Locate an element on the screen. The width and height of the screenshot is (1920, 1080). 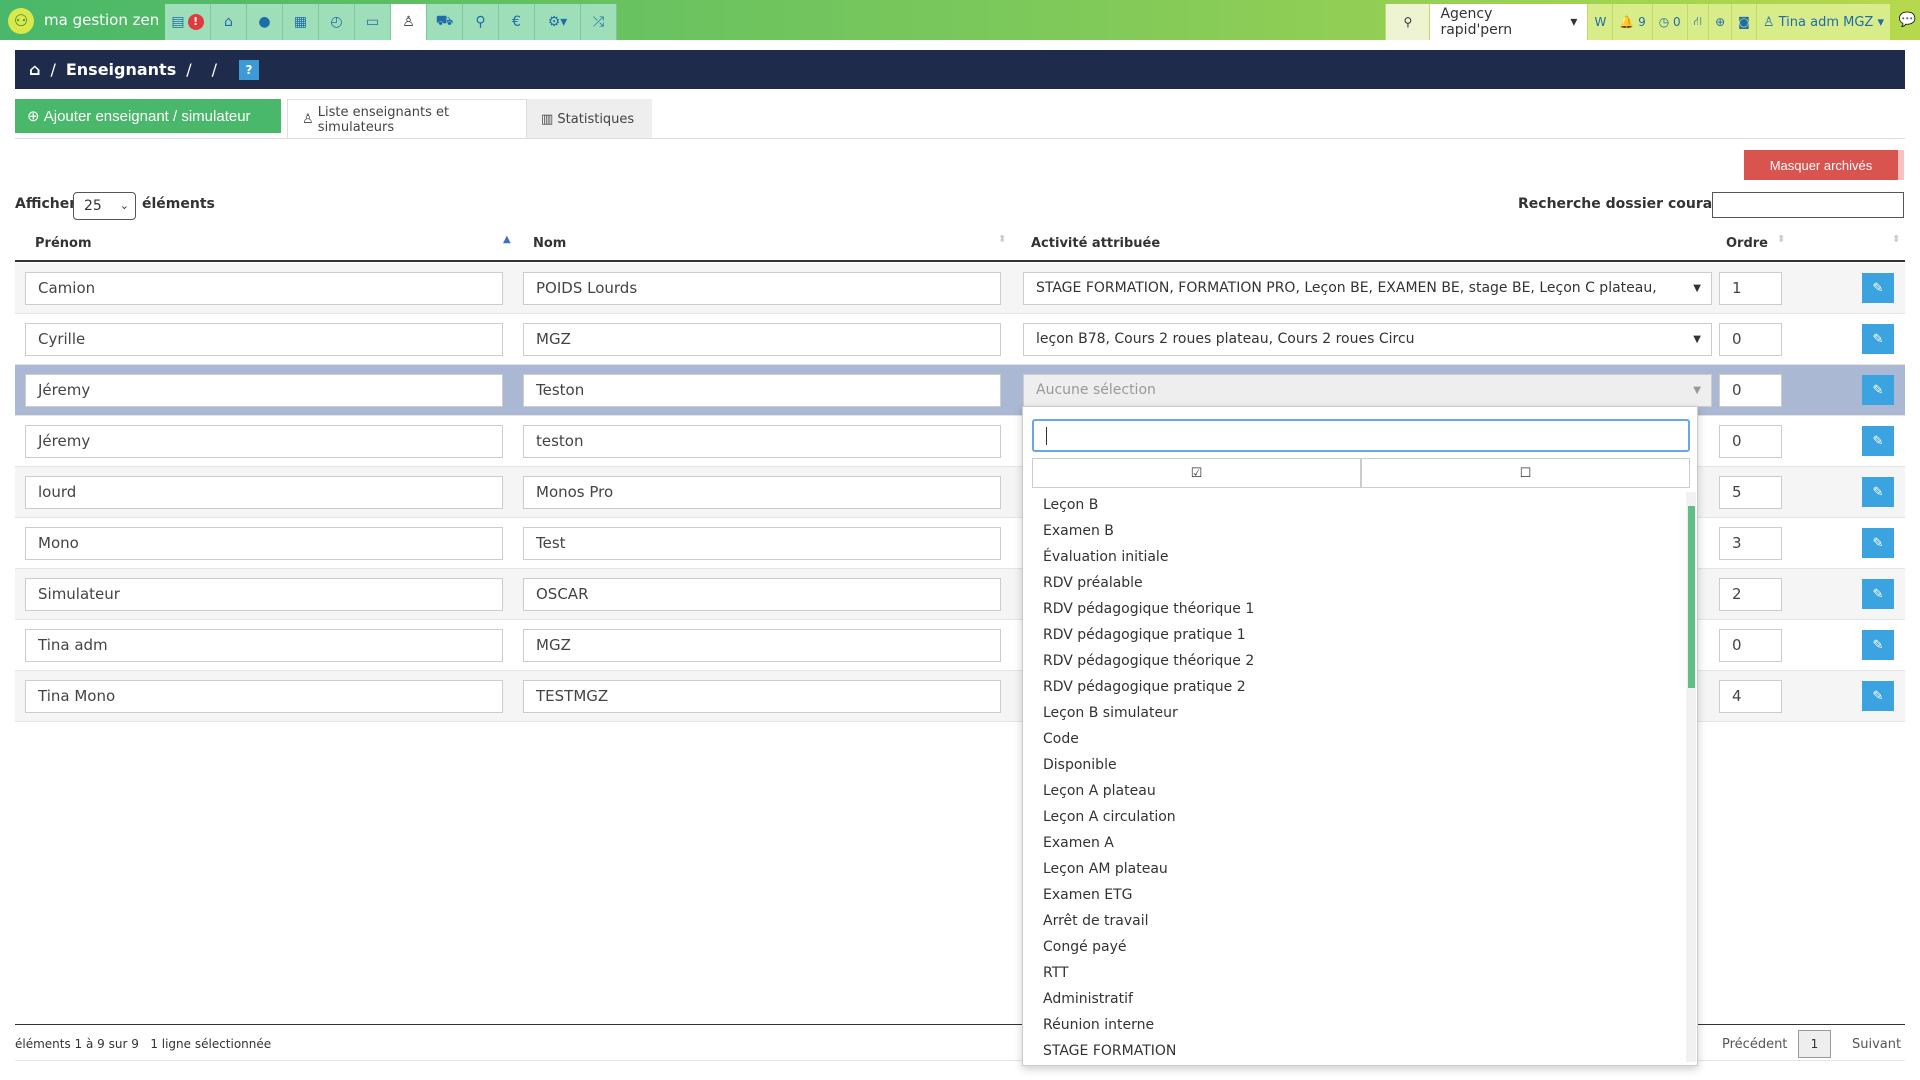
dropdown-scrollbar is located at coordinates (1691, 777).